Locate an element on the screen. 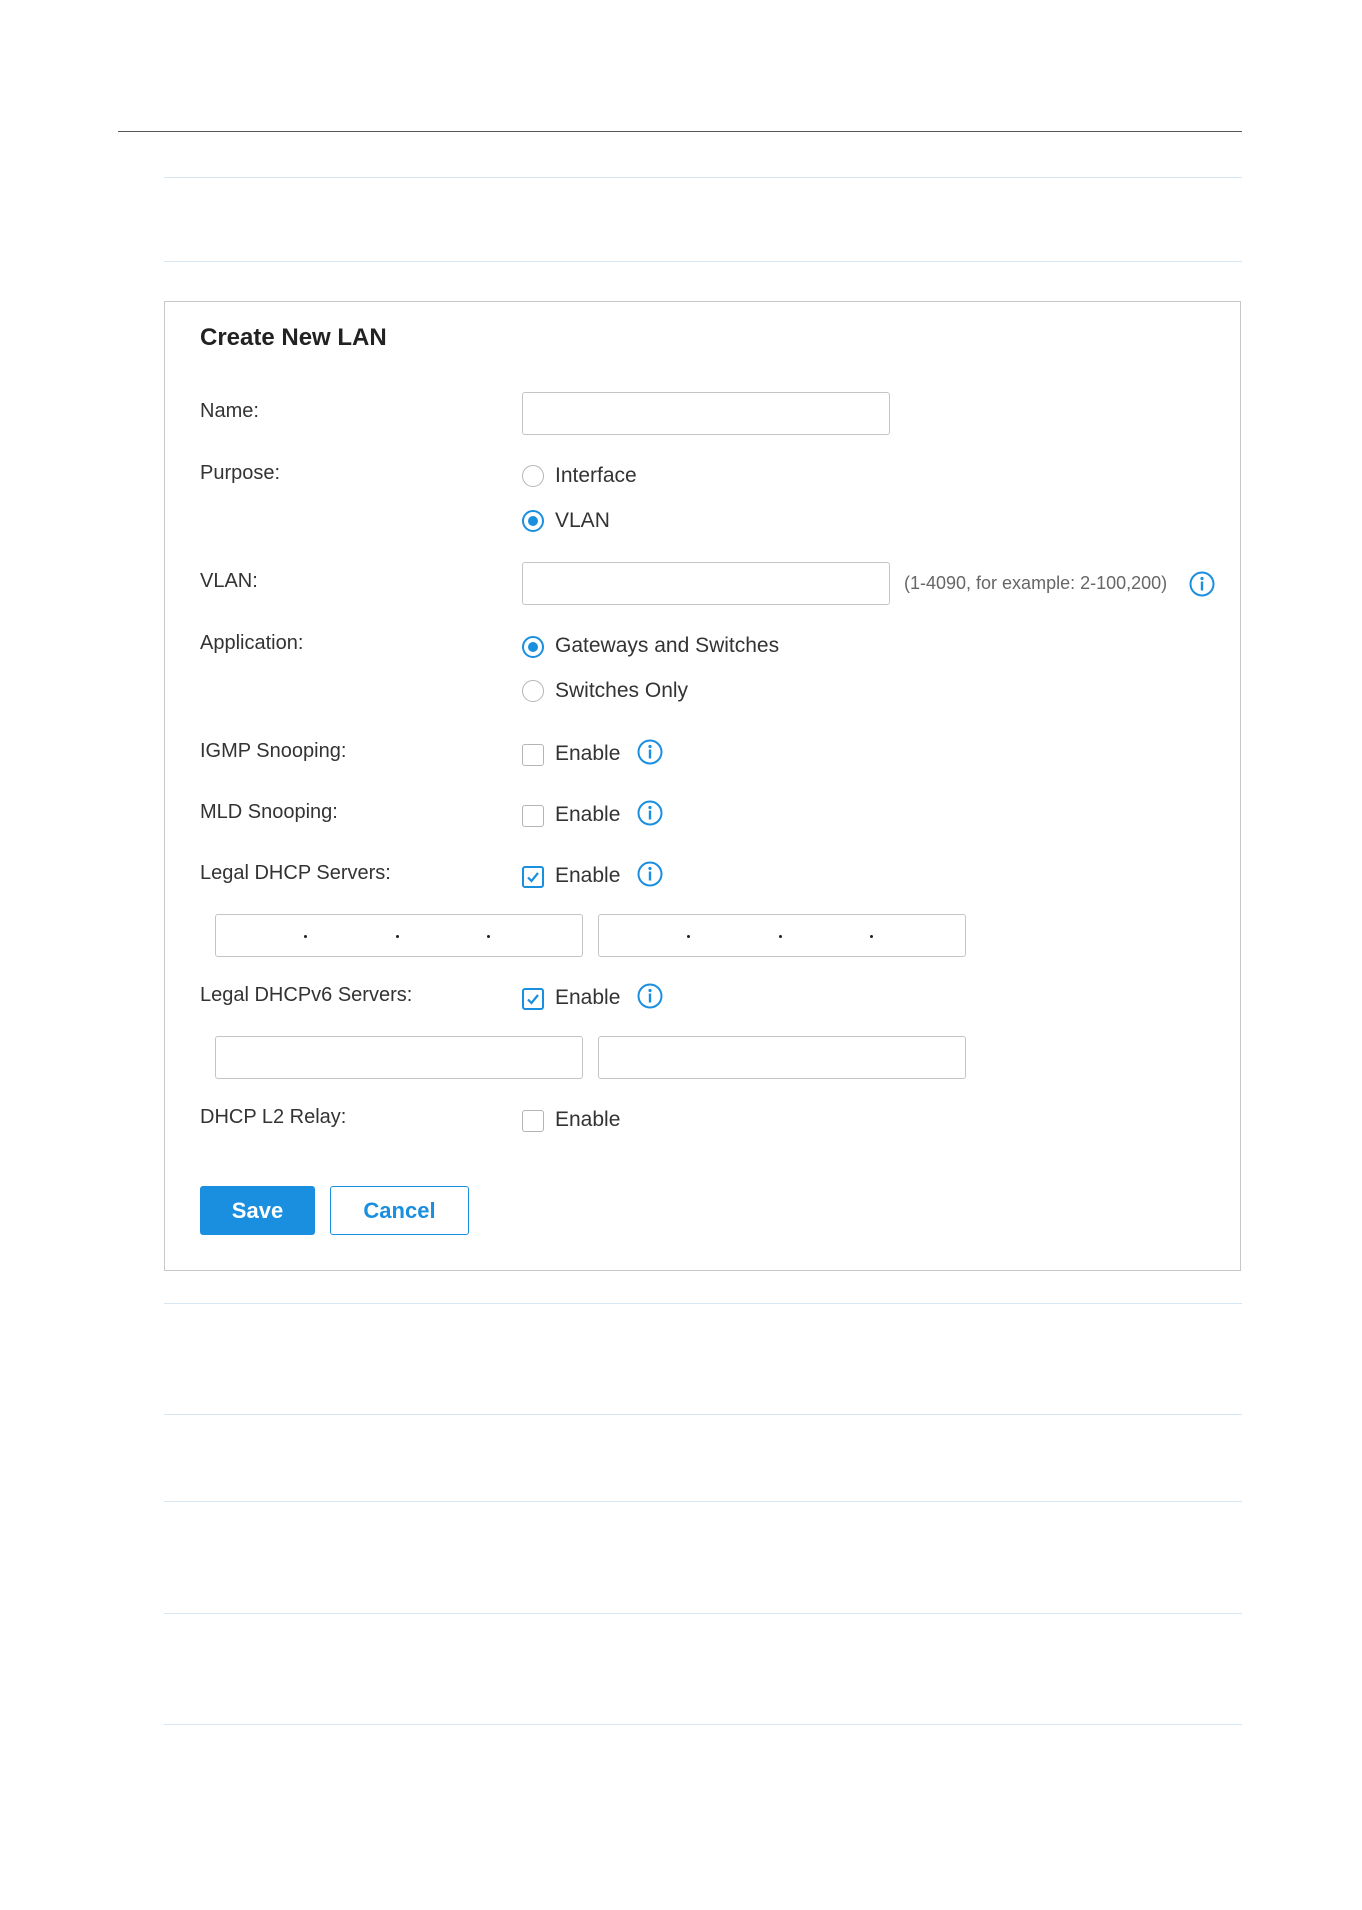 Image resolution: width=1362 pixels, height=1910 pixels. purpose-interface-label: Interface is located at coordinates (596, 476).